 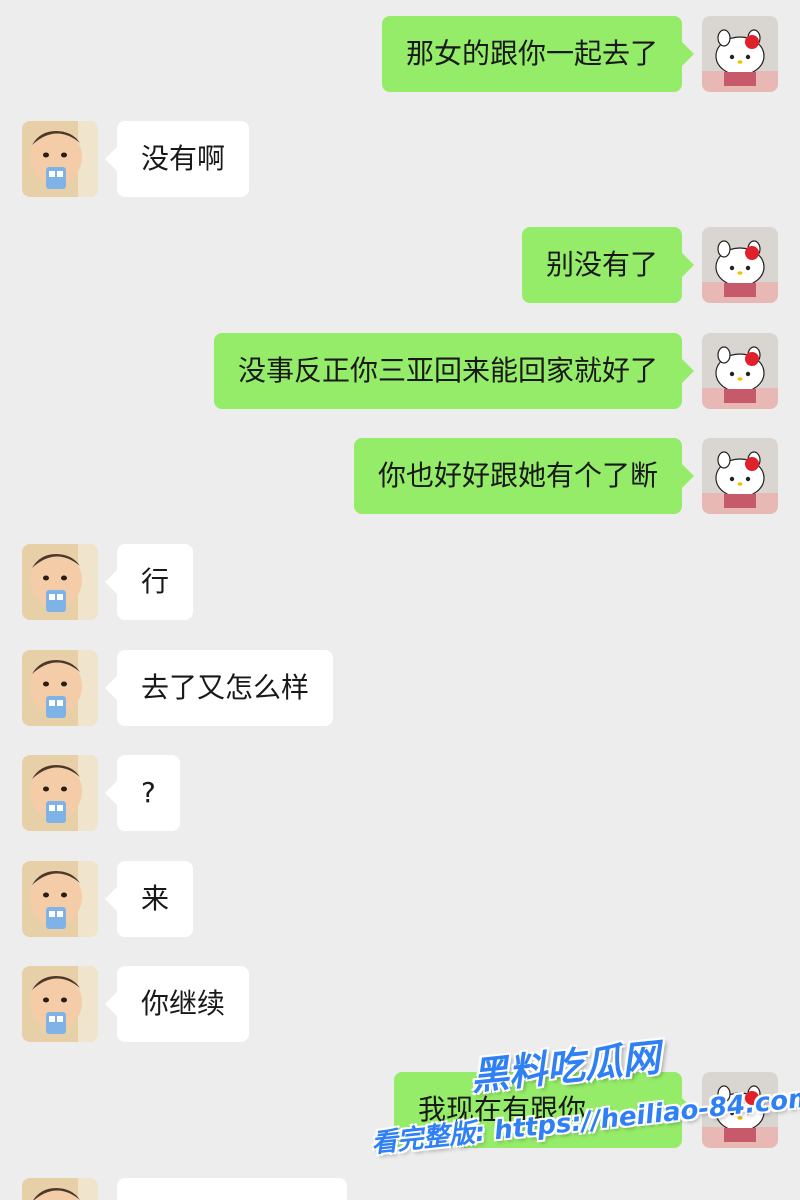 I want to click on received-bubble: 来, so click(x=149, y=899).